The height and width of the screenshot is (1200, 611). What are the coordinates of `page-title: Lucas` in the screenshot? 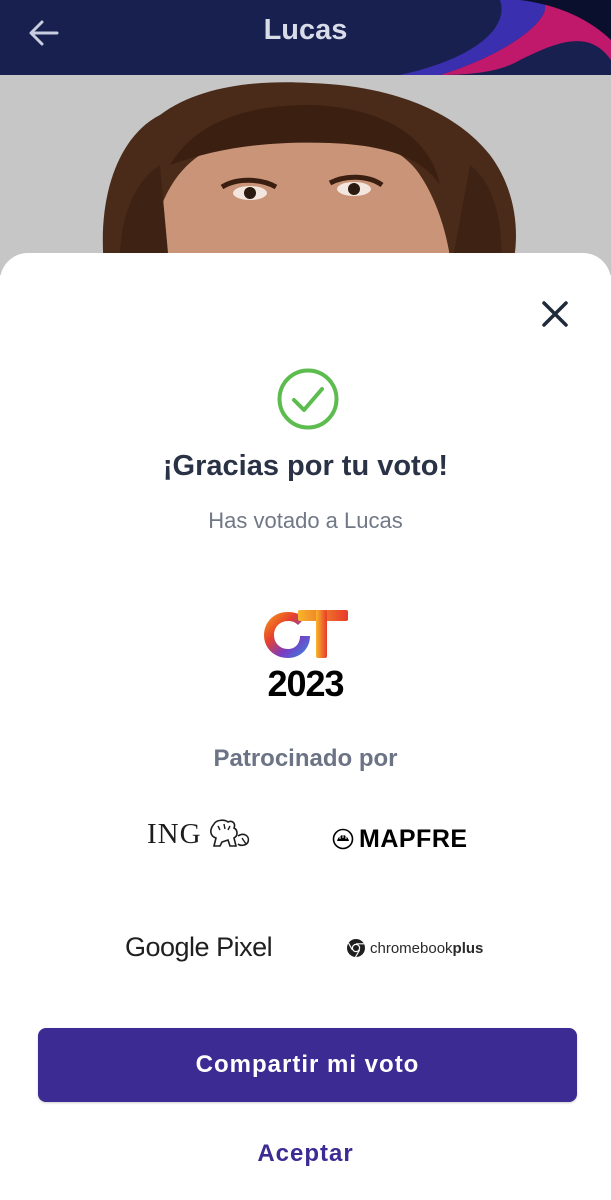 It's located at (305, 30).